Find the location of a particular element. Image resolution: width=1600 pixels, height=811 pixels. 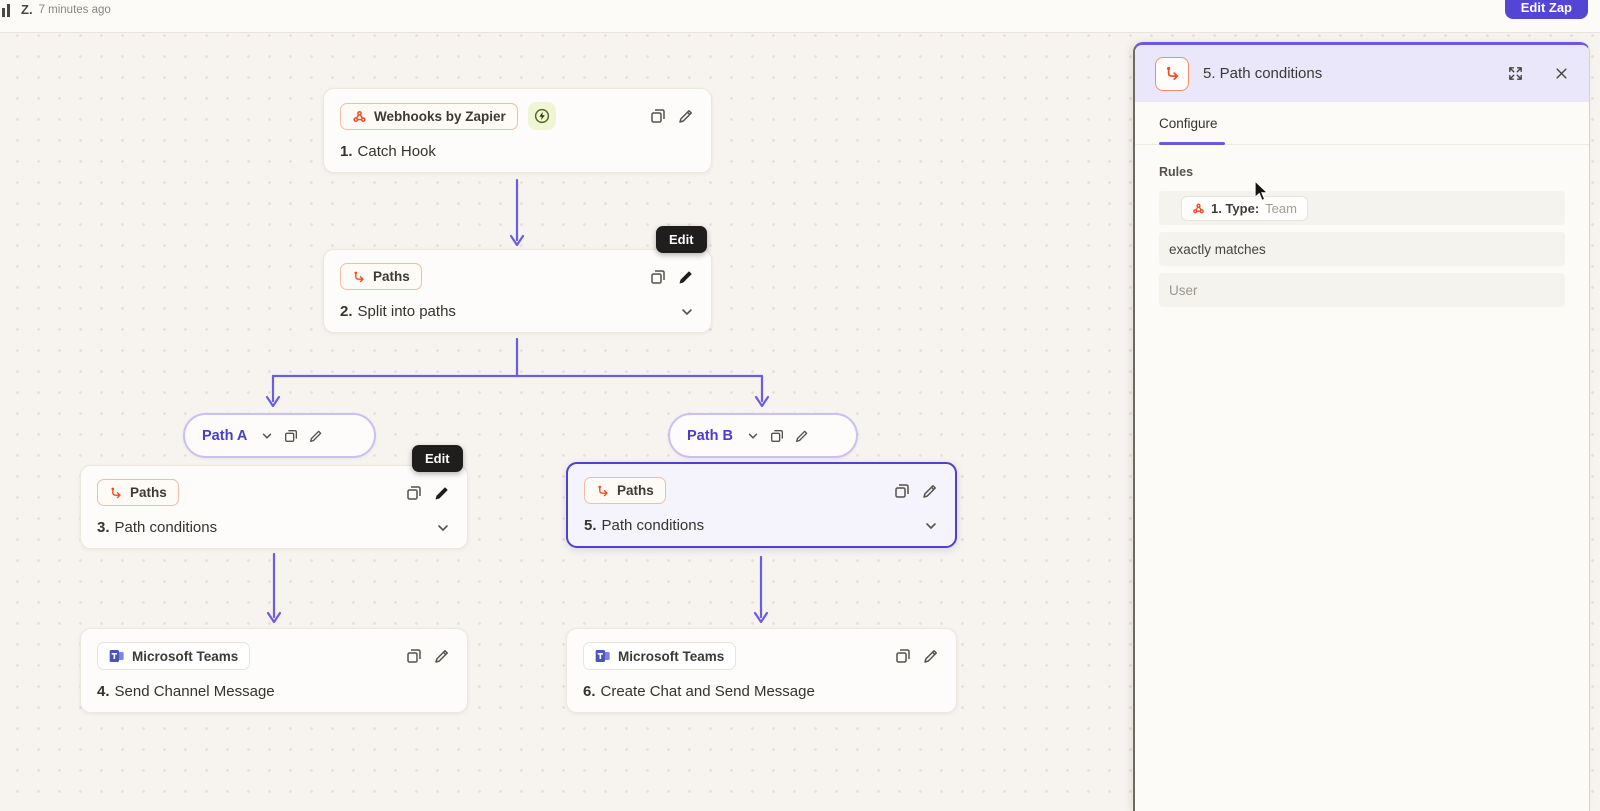

close-icon is located at coordinates (1561, 73).